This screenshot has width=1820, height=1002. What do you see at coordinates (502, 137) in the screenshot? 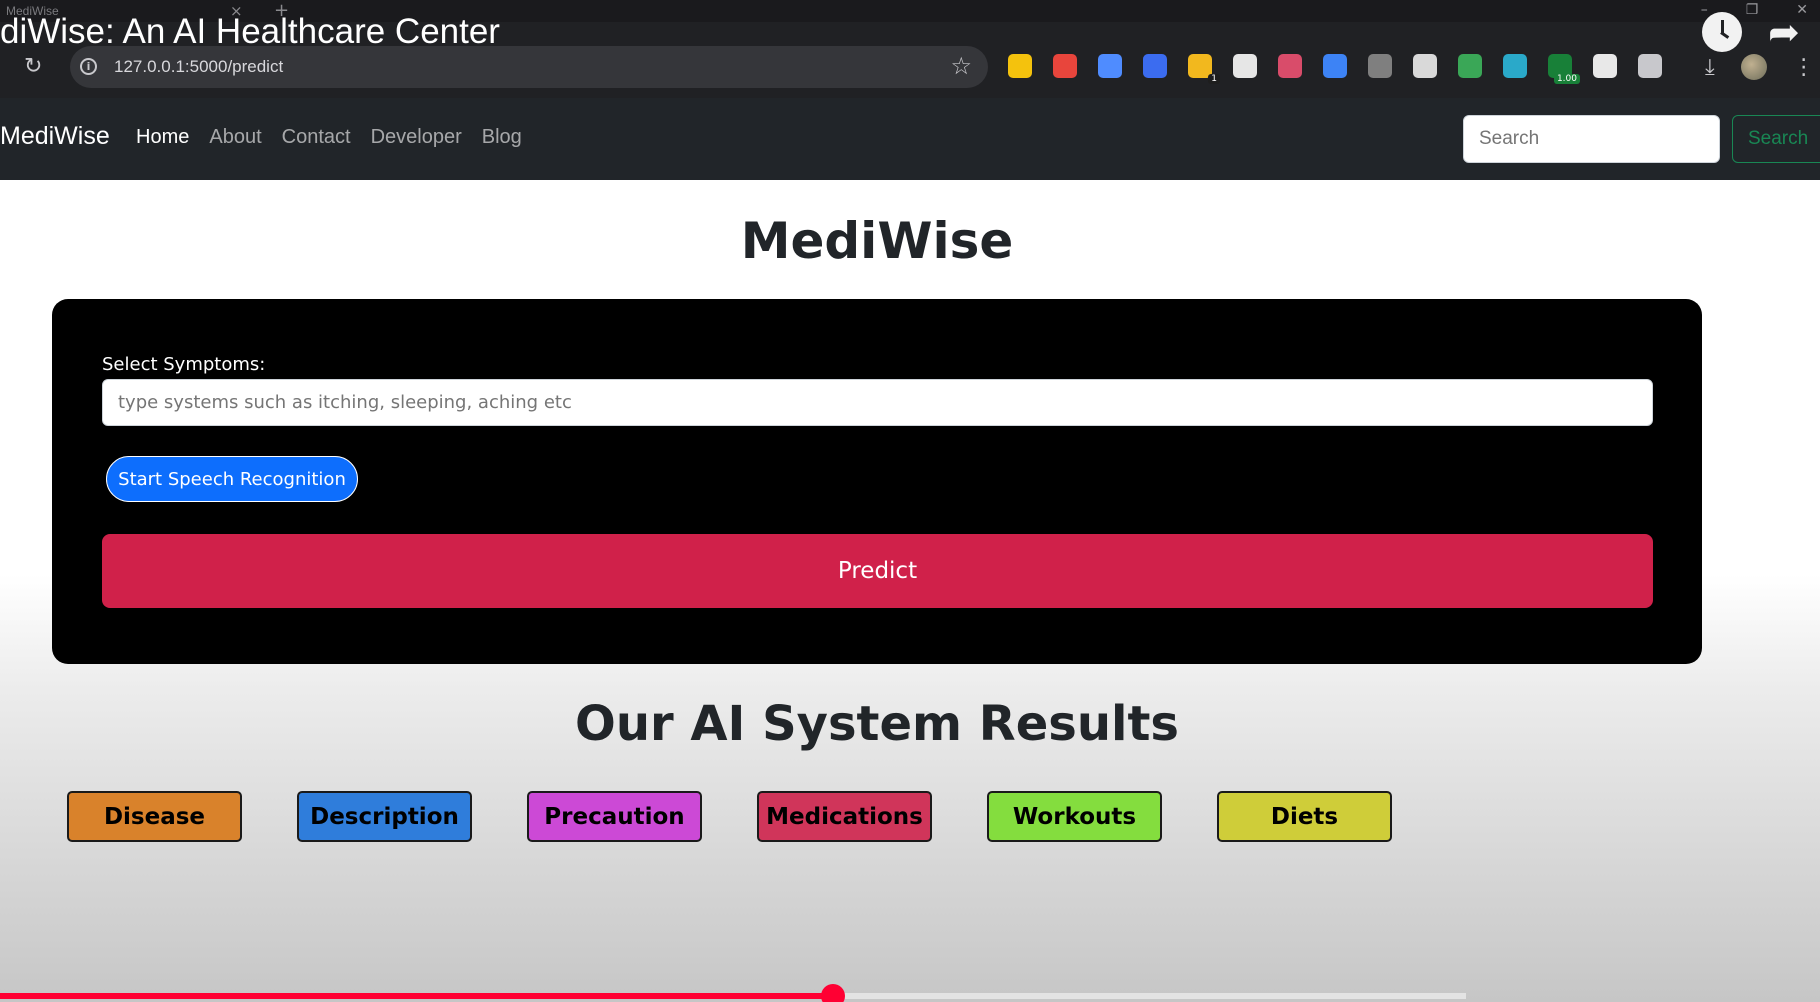
I see `nav-blog: Blog` at bounding box center [502, 137].